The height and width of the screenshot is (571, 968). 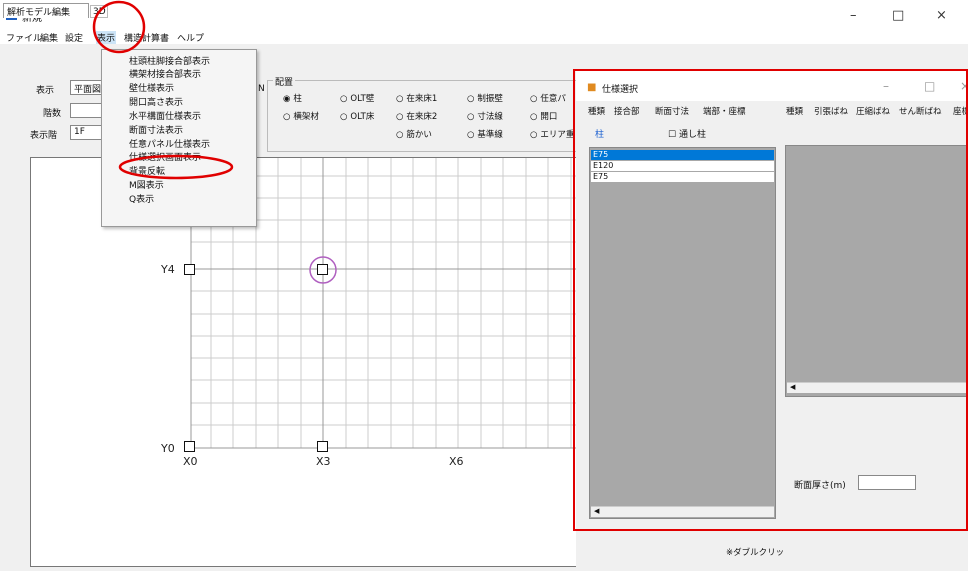 I want to click on menu-item-highlight-ellipse, so click(x=176, y=167).